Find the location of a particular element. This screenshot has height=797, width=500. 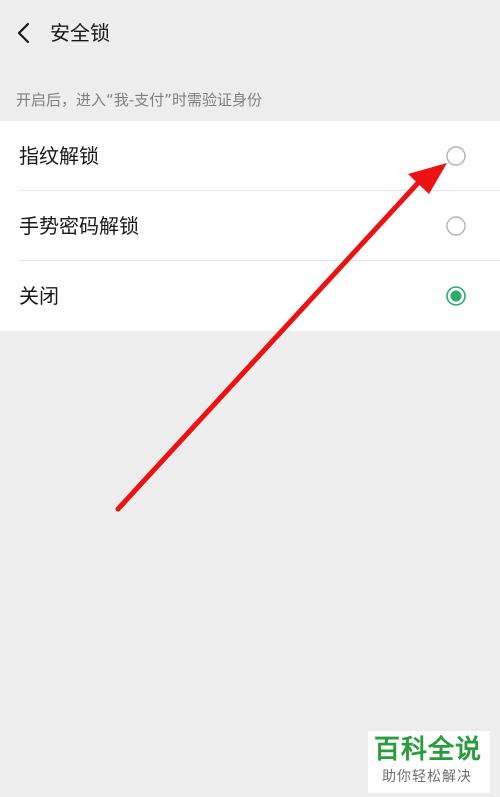

watermark-subtitle: 助你轻松解决 is located at coordinates (427, 777).